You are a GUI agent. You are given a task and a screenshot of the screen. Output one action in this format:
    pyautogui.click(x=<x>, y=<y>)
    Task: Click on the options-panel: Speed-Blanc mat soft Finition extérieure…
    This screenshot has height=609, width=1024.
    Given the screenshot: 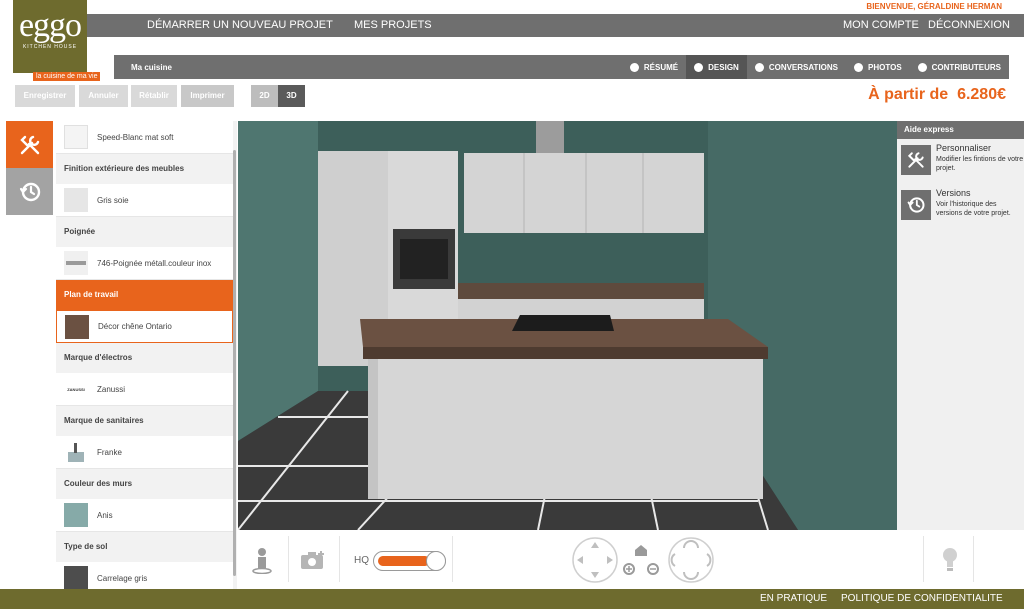 What is the action you would take?
    pyautogui.click(x=146, y=356)
    